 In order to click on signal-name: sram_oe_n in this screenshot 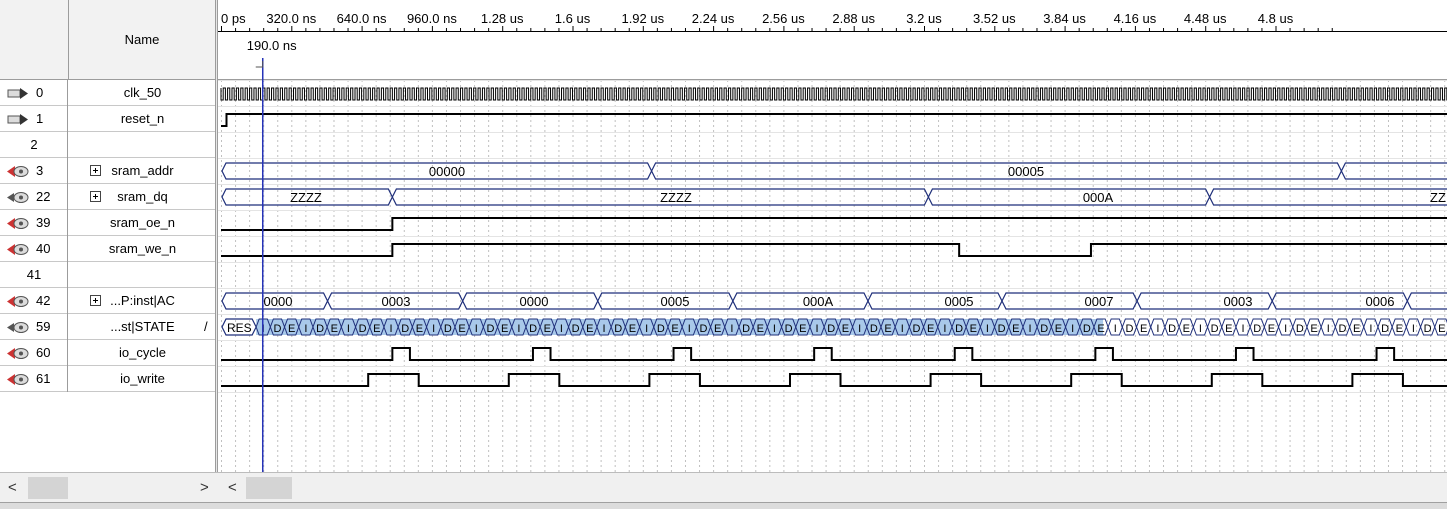, I will do `click(142, 222)`.